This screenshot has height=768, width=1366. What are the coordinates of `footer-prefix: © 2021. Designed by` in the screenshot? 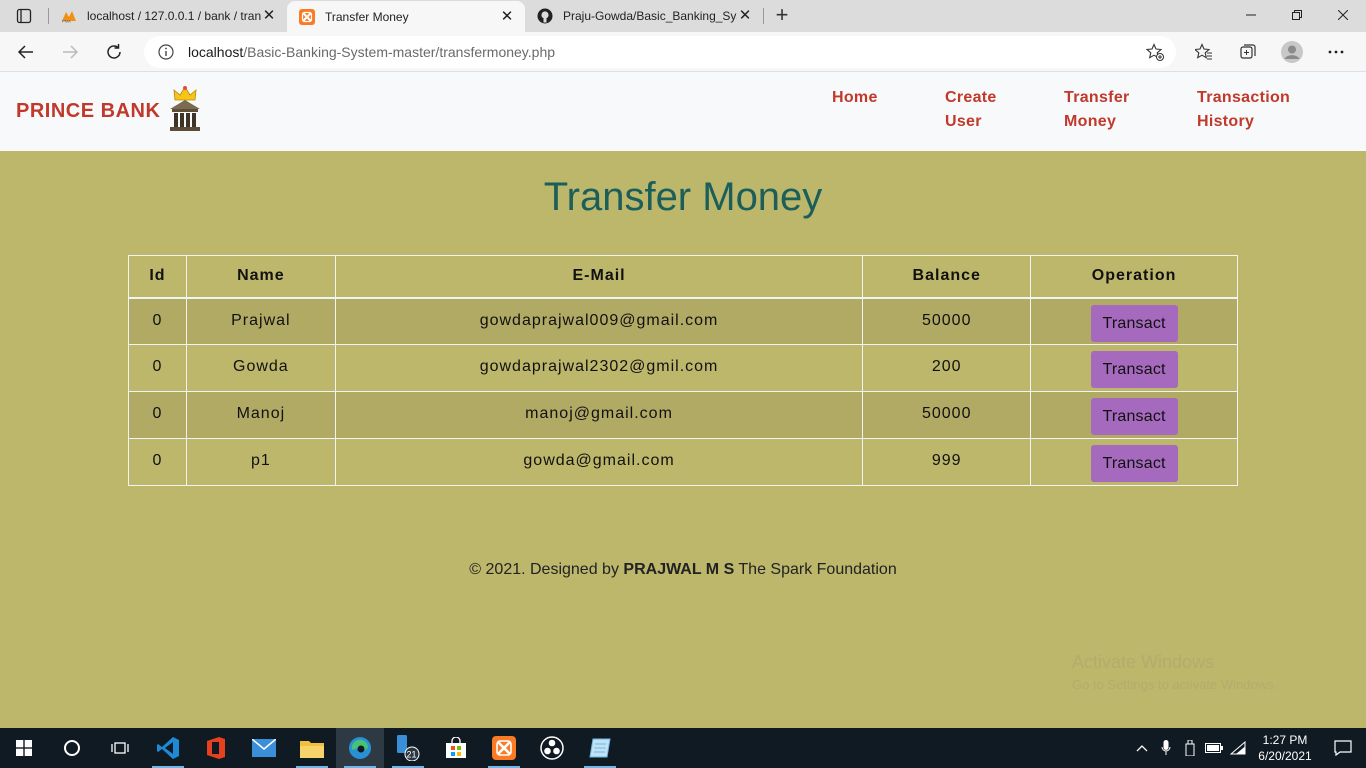 It's located at (544, 569).